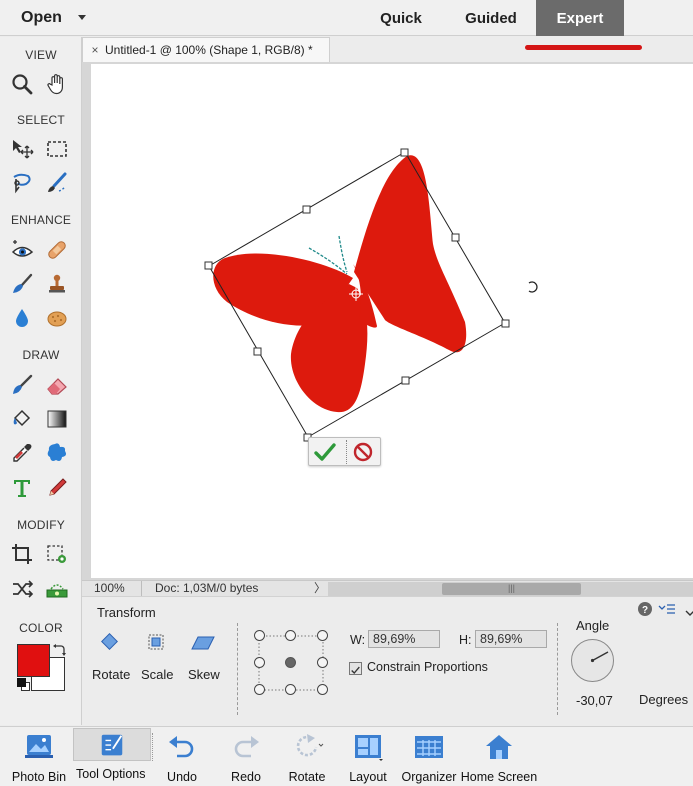  I want to click on angle-dial, so click(592, 660).